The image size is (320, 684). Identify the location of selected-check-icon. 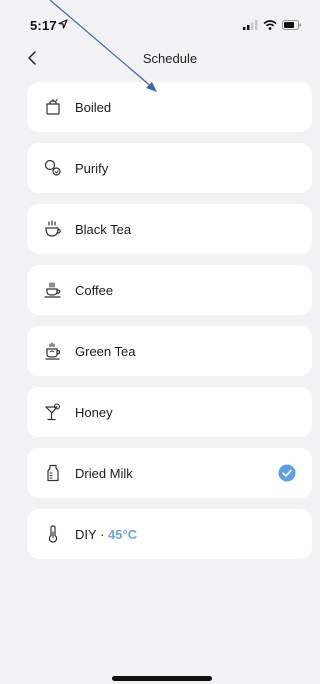
(287, 473).